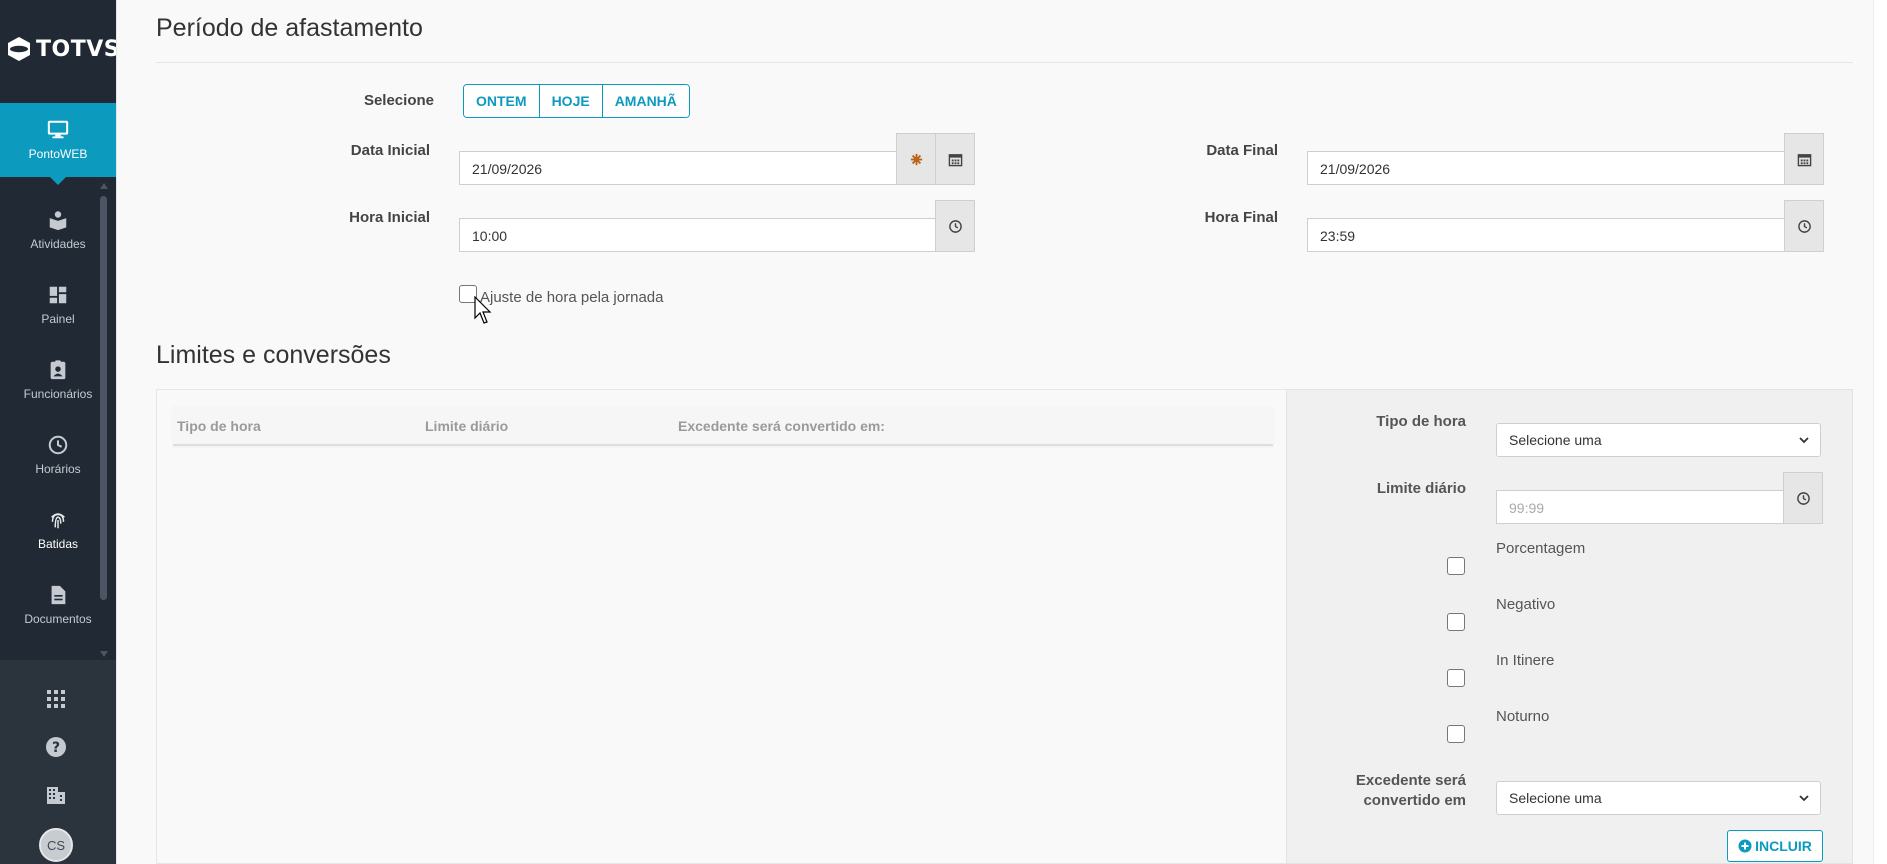 Image resolution: width=1887 pixels, height=864 pixels. I want to click on data-inicial-label: Data Inicial, so click(390, 150).